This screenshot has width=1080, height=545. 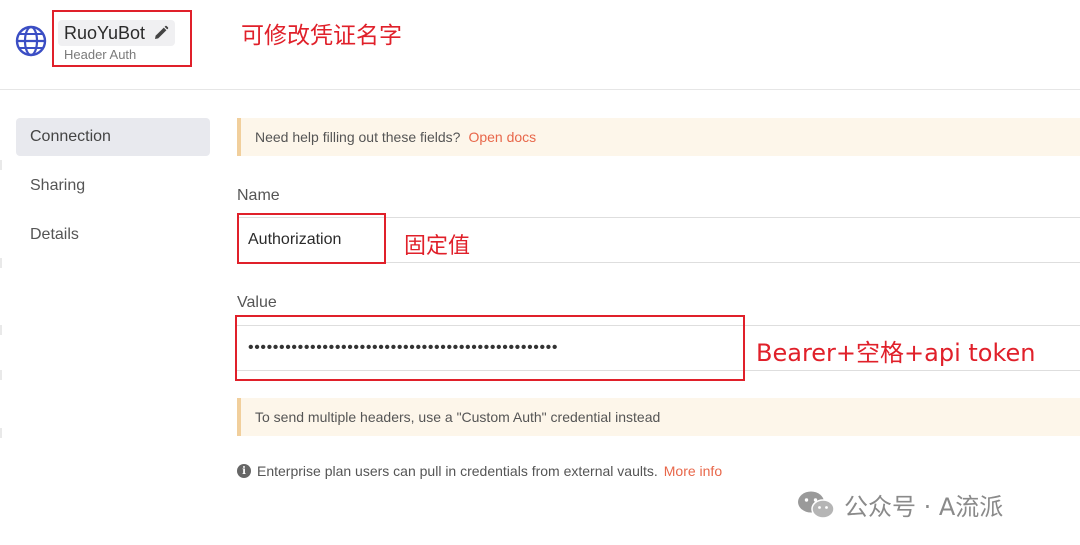 I want to click on info-icon: i, so click(x=244, y=471).